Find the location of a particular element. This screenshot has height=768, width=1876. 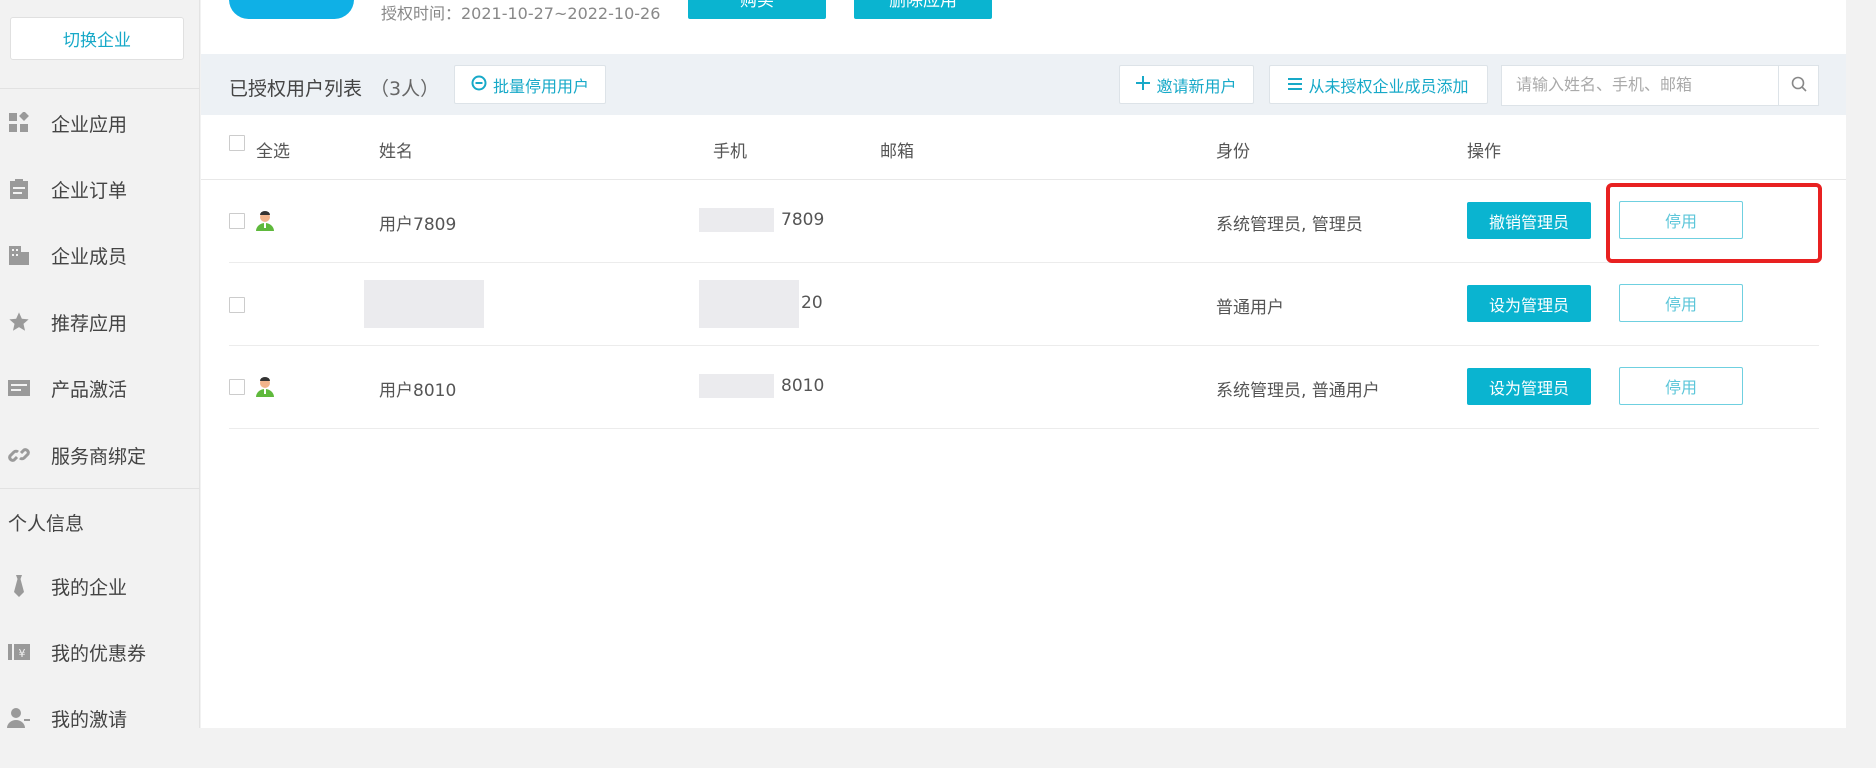

name-redaction is located at coordinates (424, 304).